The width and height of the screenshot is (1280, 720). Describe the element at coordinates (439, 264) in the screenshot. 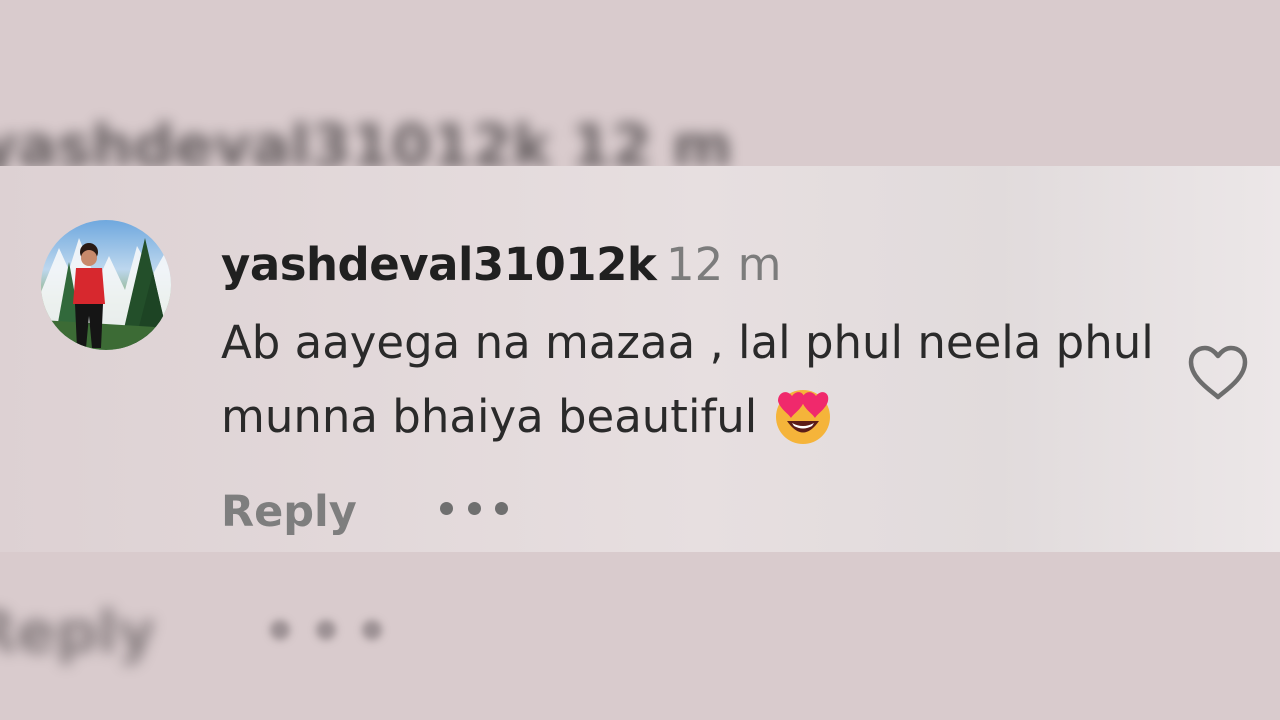

I see `comment-username: yashdeval31012k` at that location.